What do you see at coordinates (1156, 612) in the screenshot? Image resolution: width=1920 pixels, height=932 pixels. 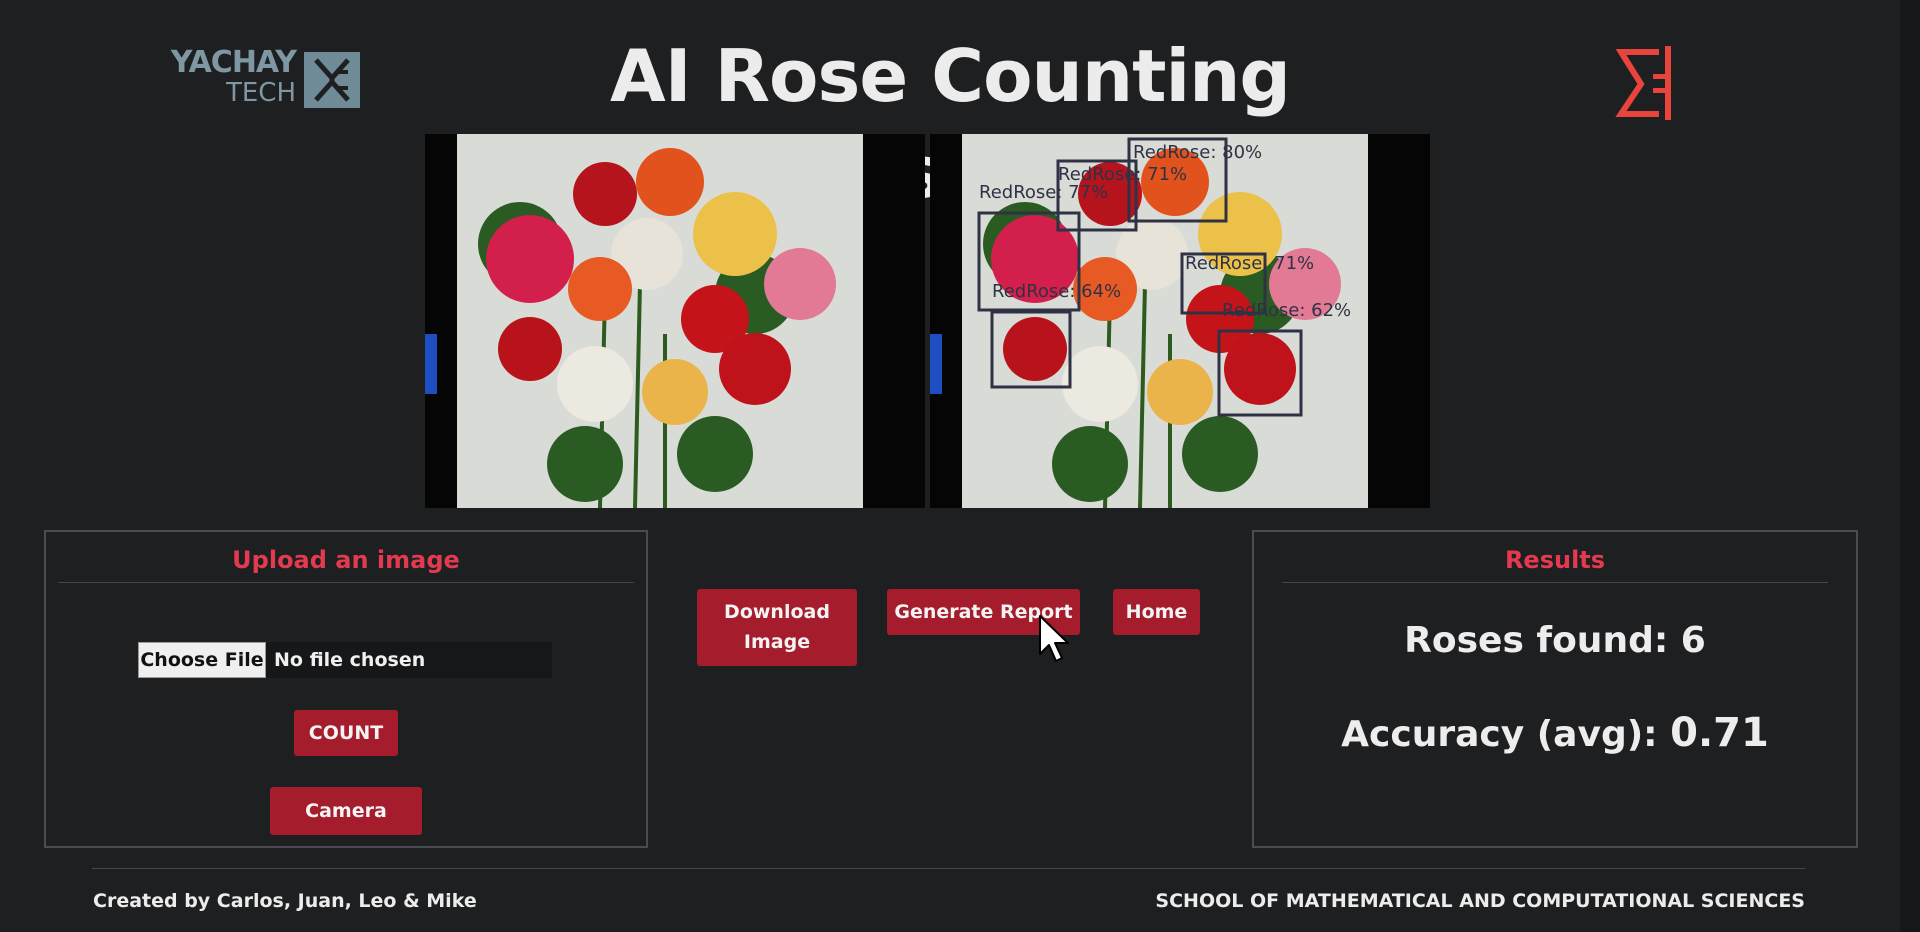 I see `home-button: Home` at bounding box center [1156, 612].